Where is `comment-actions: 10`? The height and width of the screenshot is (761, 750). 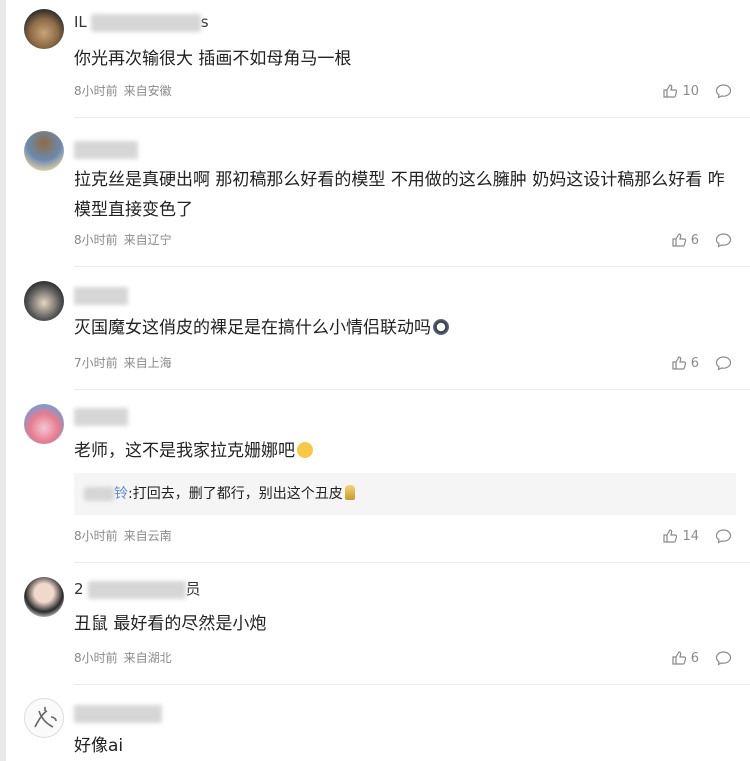 comment-actions: 10 is located at coordinates (697, 91).